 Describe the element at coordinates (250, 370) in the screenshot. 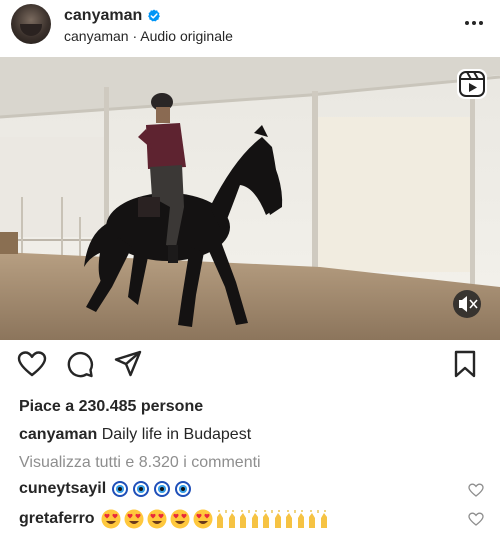

I see `action-bar` at that location.